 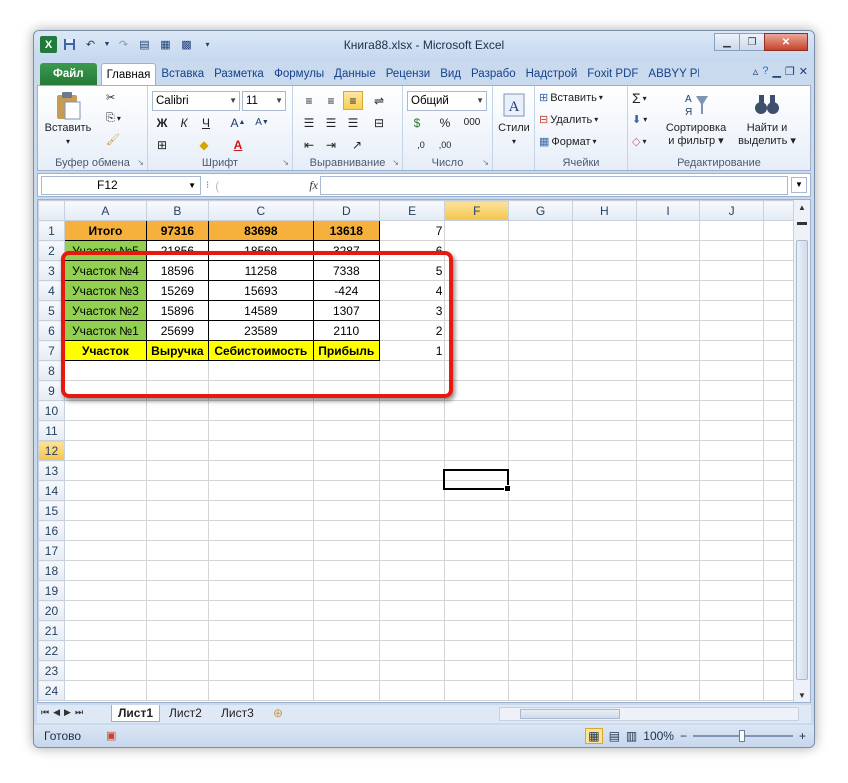 I want to click on help-icon: ?, so click(x=765, y=71).